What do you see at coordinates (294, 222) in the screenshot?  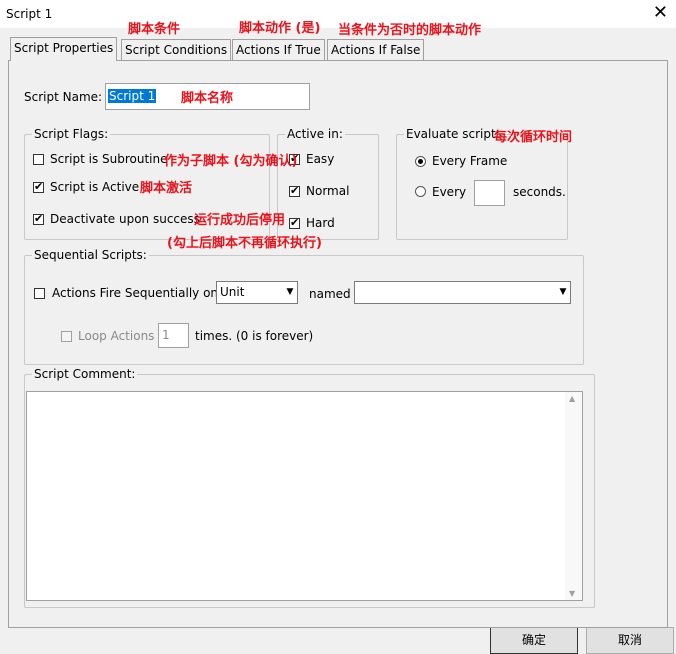 I see `hard-checkbox` at bounding box center [294, 222].